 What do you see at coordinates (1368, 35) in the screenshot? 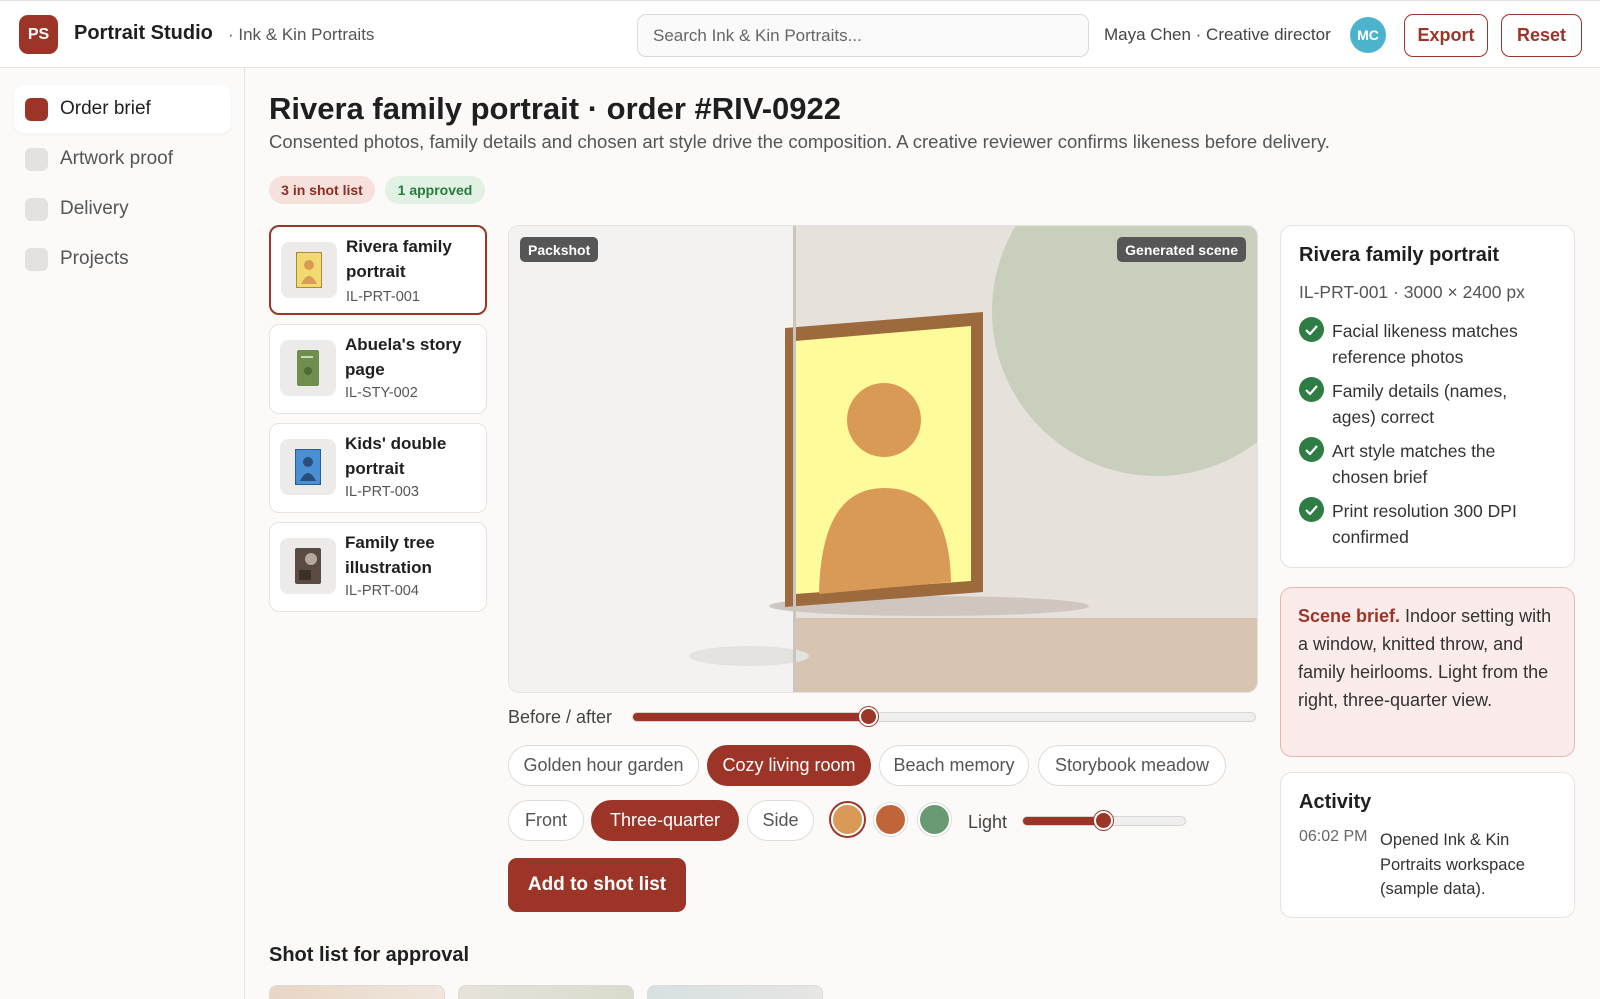
I see `avatar: MC` at bounding box center [1368, 35].